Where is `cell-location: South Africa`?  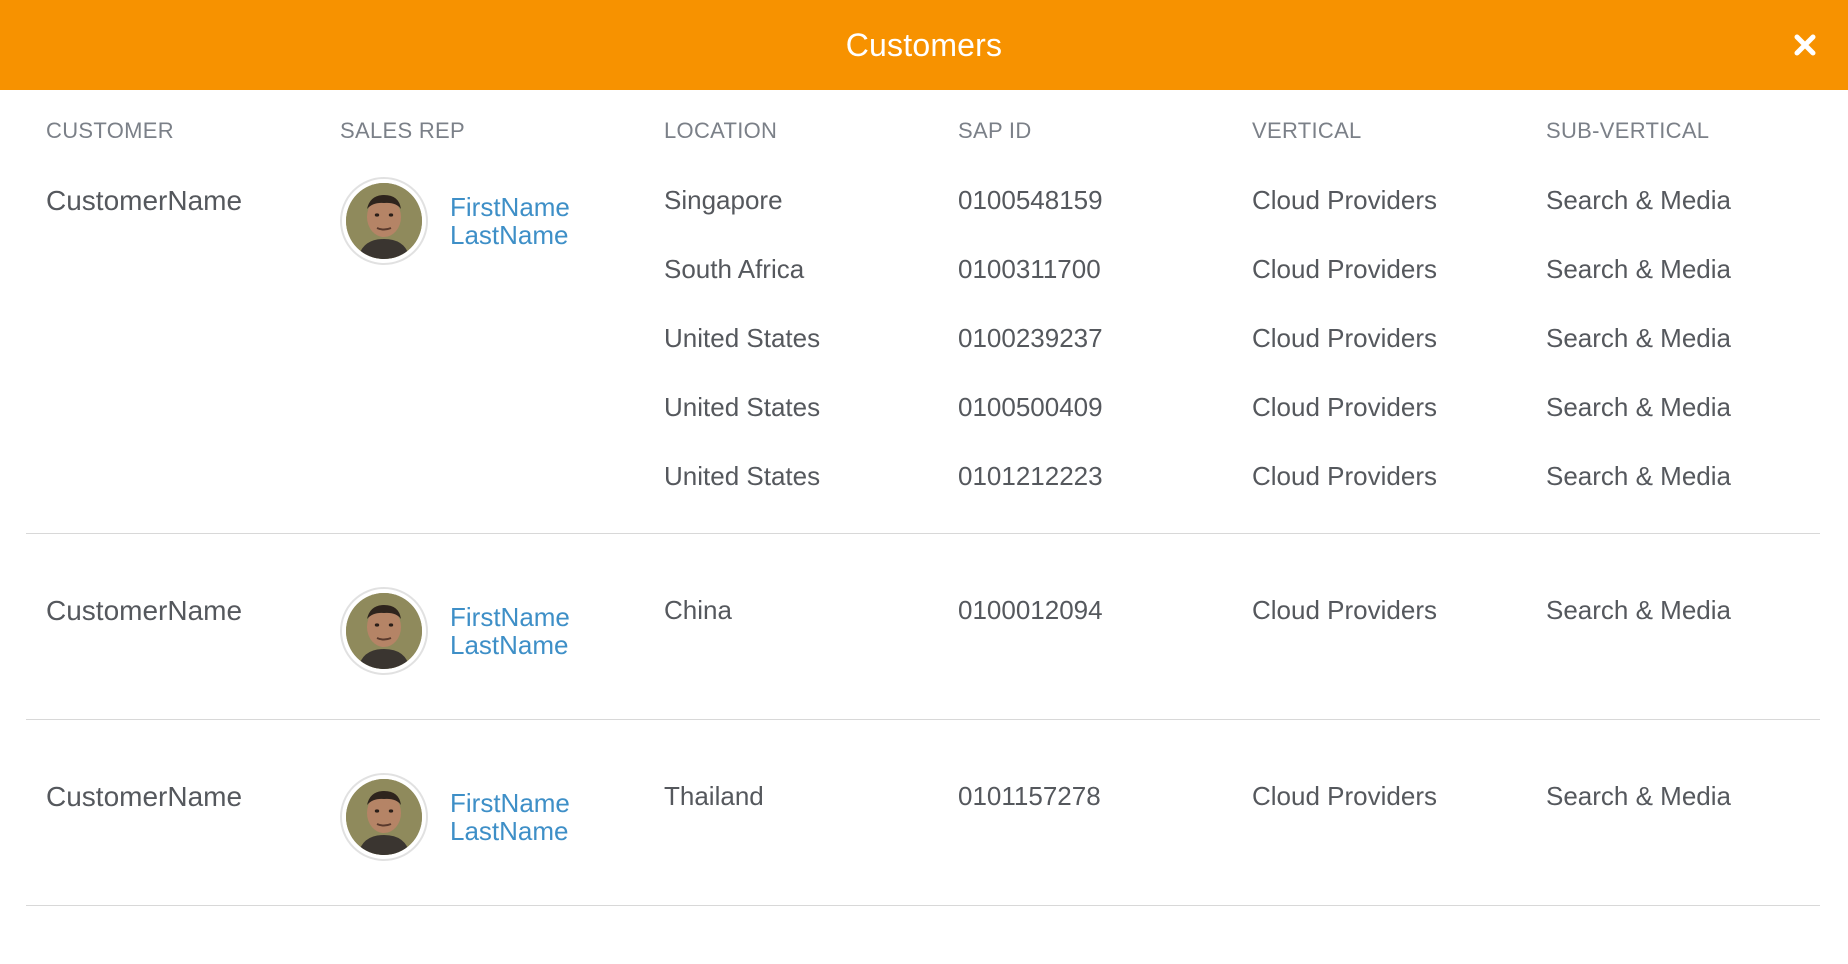
cell-location: South Africa is located at coordinates (734, 269).